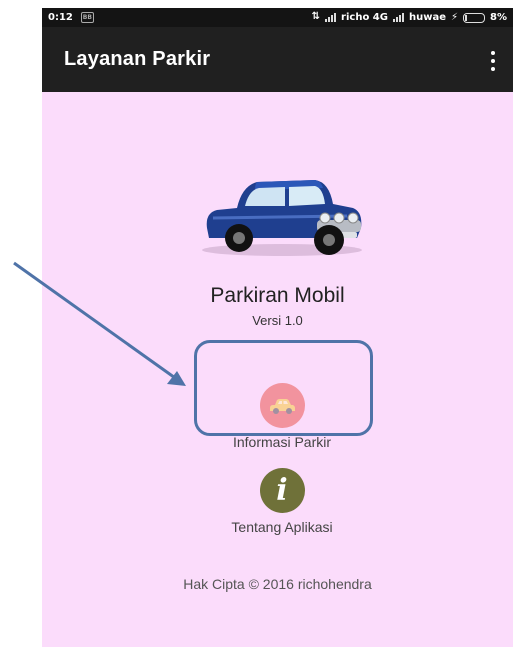  What do you see at coordinates (427, 17) in the screenshot?
I see `carrier-label-2: huwae` at bounding box center [427, 17].